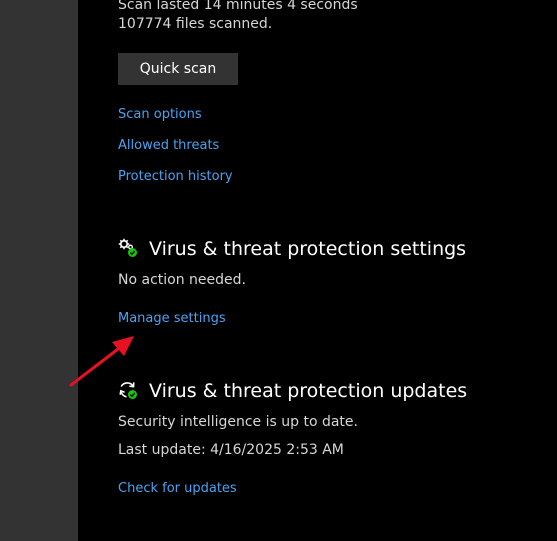 Image resolution: width=557 pixels, height=541 pixels. What do you see at coordinates (308, 249) in the screenshot?
I see `settings-section-title: Virus & threat protection settings` at bounding box center [308, 249].